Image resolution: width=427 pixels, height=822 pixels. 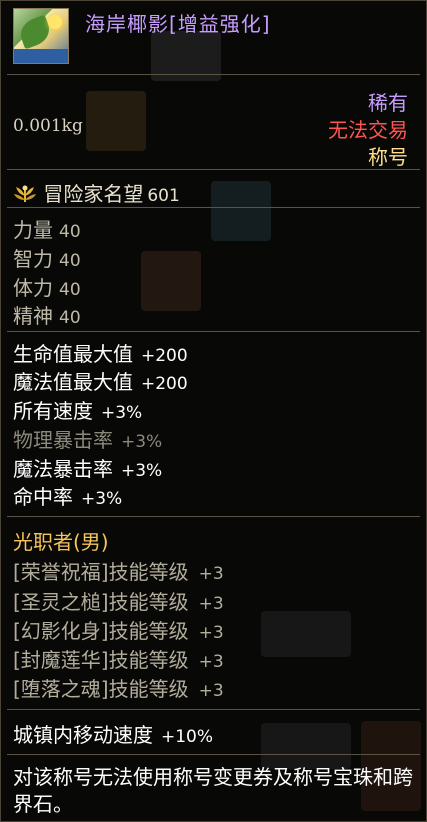 What do you see at coordinates (43, 497) in the screenshot?
I see `bonus-label: 命中率` at bounding box center [43, 497].